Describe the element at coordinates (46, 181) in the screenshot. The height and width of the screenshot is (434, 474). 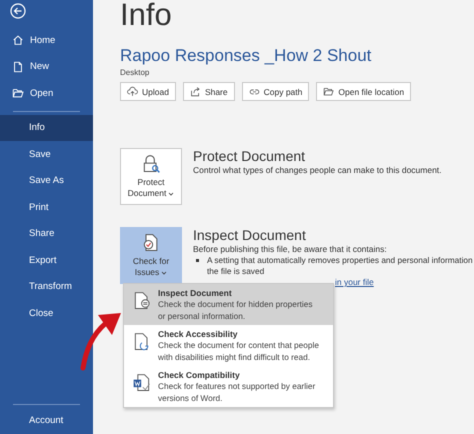
I see `sidebar-item: Save As` at that location.